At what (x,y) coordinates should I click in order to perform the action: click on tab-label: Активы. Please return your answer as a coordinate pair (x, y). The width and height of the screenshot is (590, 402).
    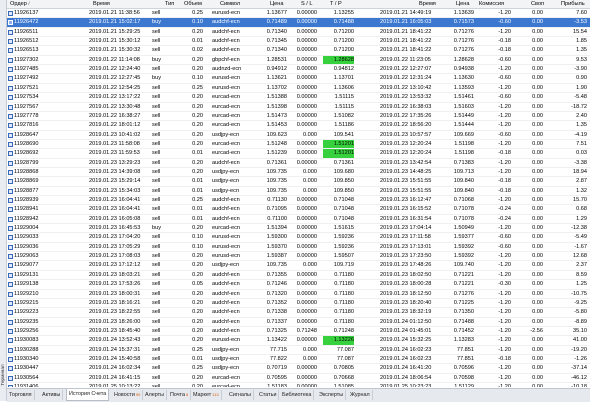
    Looking at the image, I should click on (51, 395).